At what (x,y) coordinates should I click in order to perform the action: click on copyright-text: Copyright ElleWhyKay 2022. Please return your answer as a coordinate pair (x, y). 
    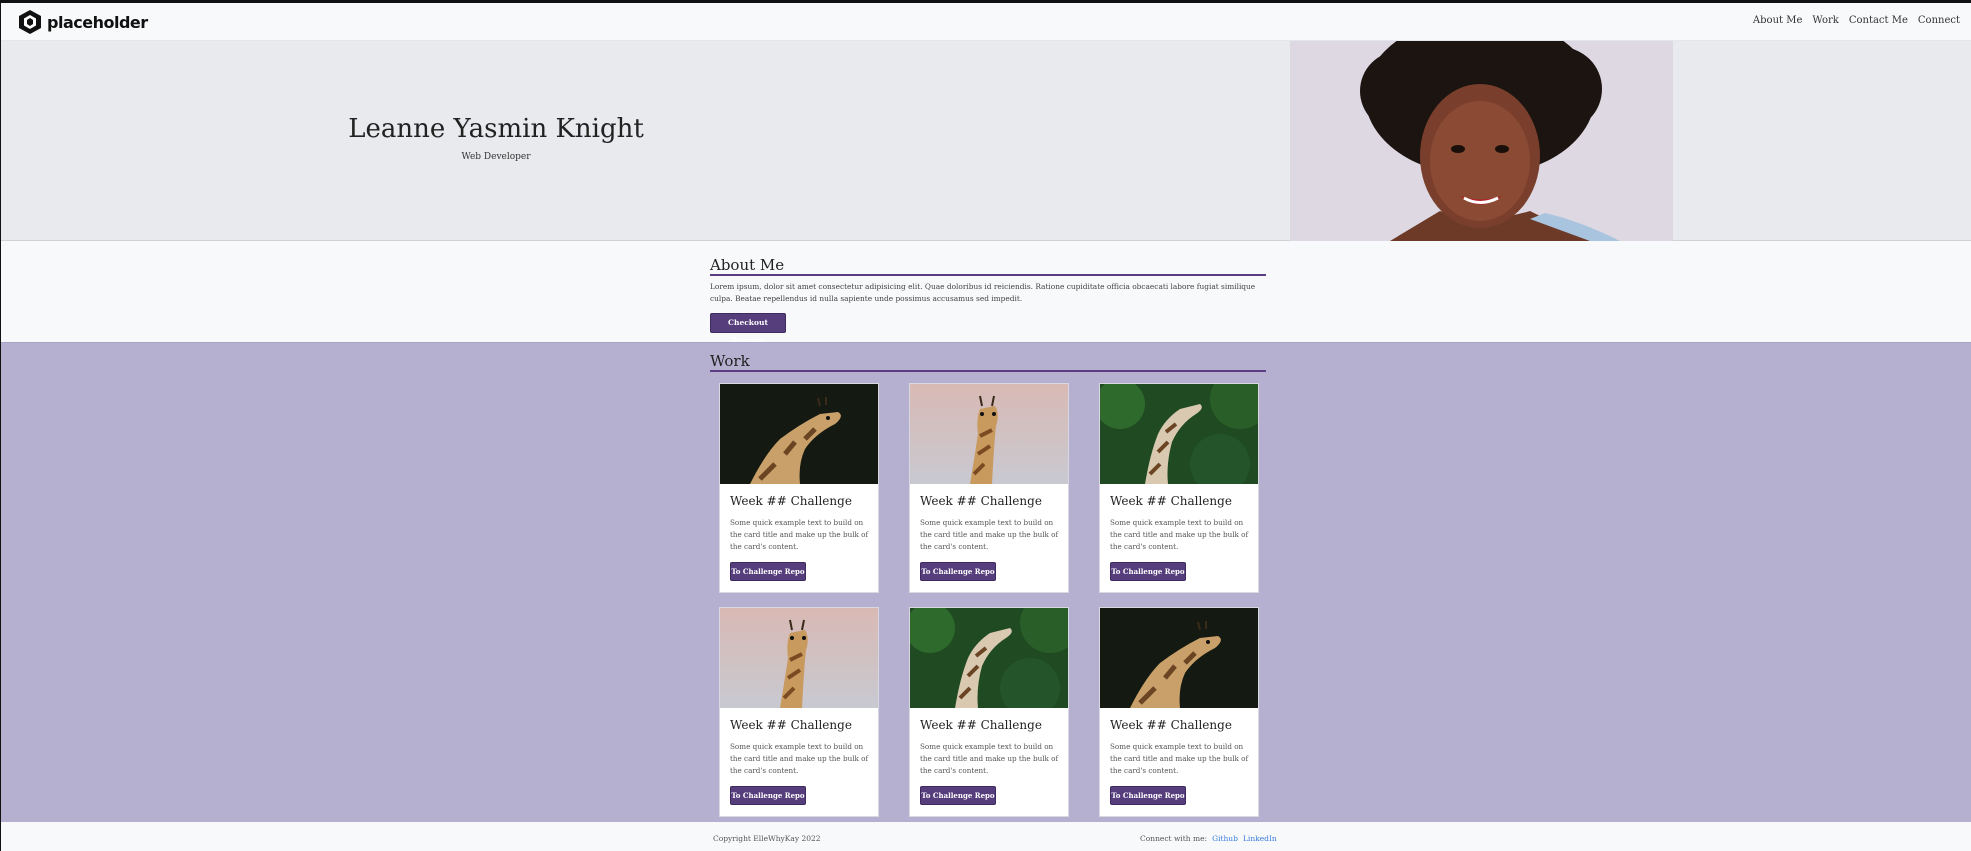
    Looking at the image, I should click on (767, 838).